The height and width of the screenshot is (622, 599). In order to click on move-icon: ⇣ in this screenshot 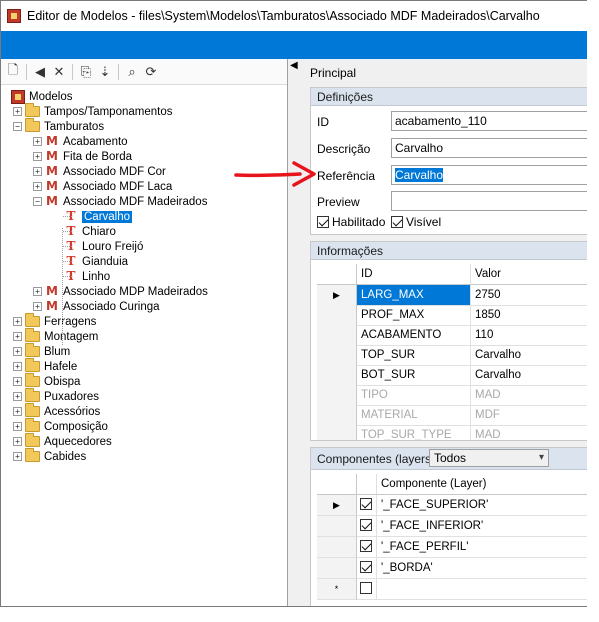, I will do `click(105, 72)`.